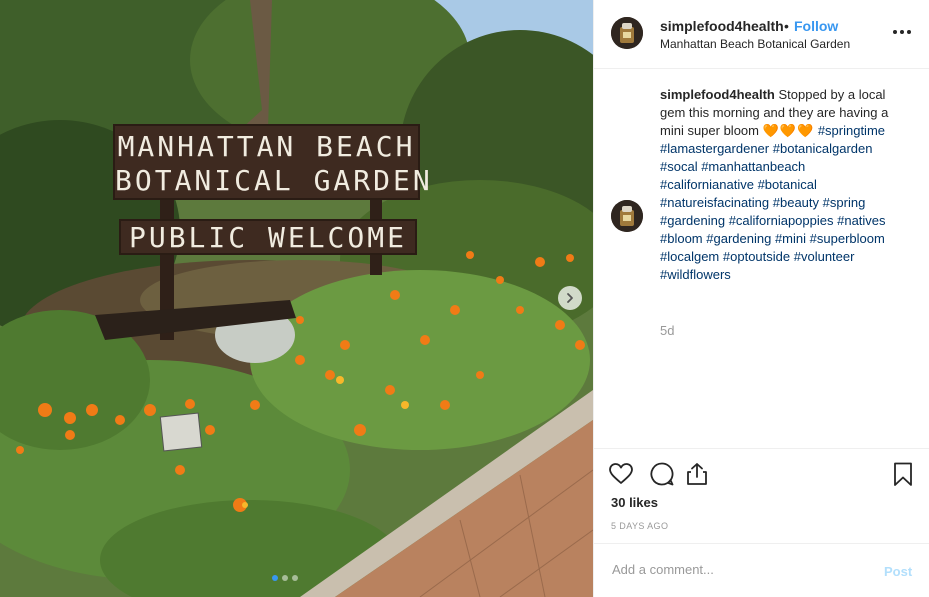 The image size is (929, 597). Describe the element at coordinates (761, 495) in the screenshot. I see `action-bar: 30 likes 5 DAYS AGO` at that location.